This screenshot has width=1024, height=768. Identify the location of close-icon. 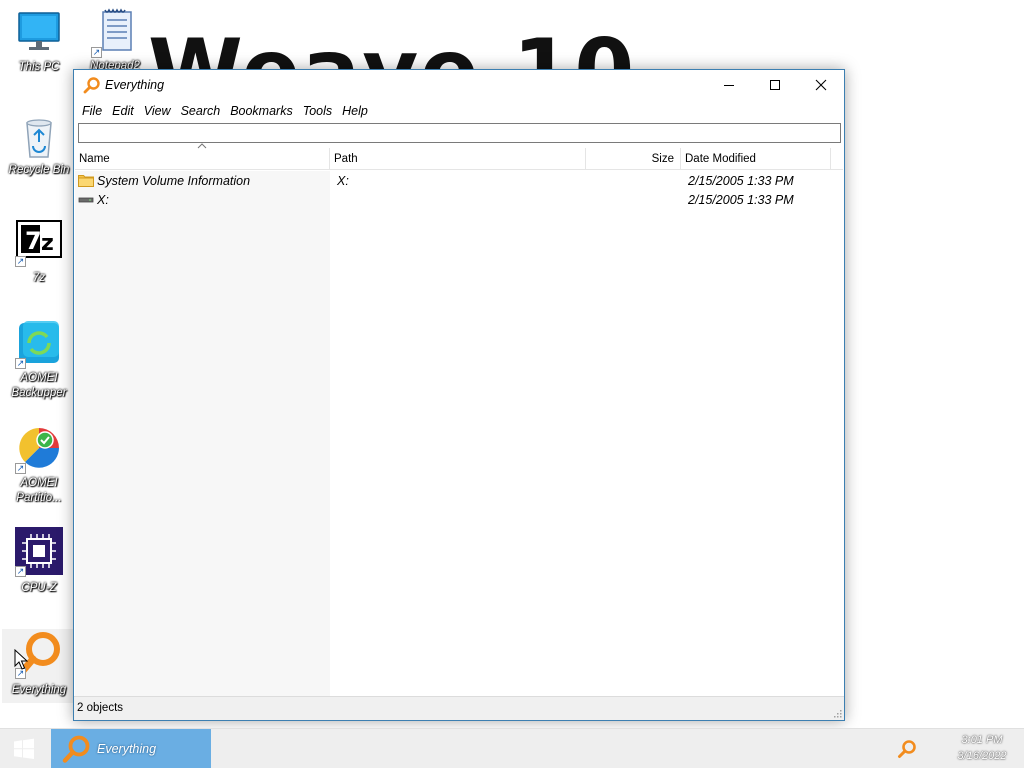
(821, 85).